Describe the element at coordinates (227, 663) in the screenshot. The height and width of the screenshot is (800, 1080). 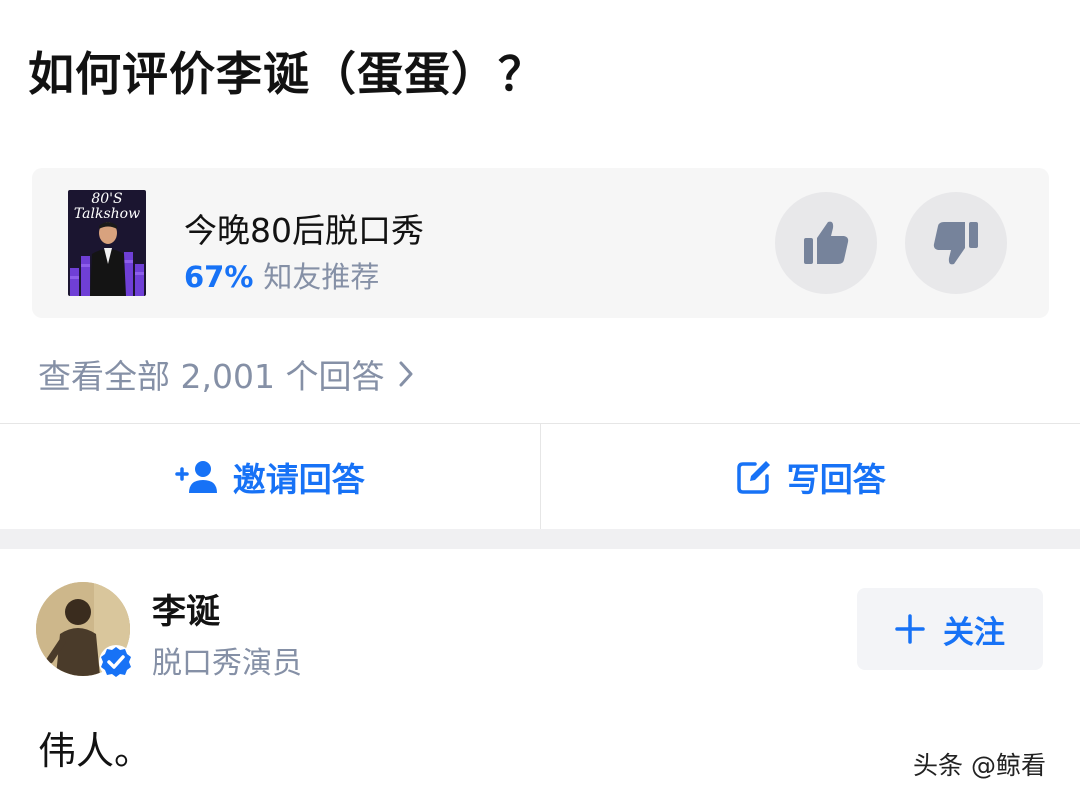
I see `author-bio: 脱口秀演员` at that location.